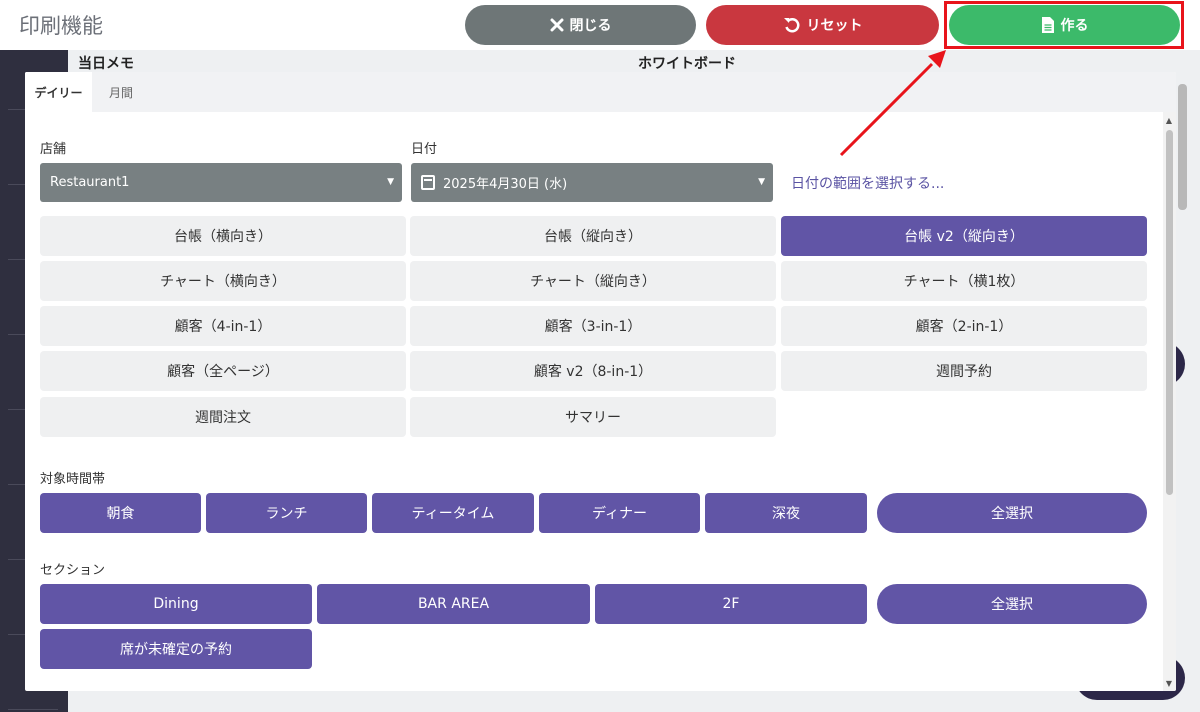 Image resolution: width=1200 pixels, height=712 pixels. What do you see at coordinates (619, 513) in the screenshot?
I see `timeslot-button: ディナー` at bounding box center [619, 513].